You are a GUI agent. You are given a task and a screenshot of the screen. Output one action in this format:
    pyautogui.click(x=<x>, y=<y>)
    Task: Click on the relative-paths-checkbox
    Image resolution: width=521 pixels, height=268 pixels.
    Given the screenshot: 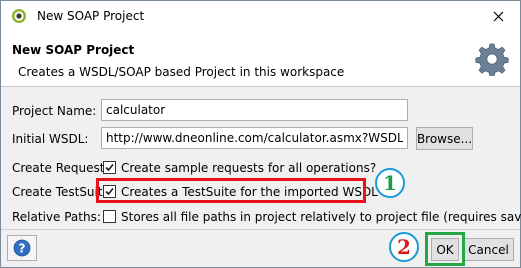 What is the action you would take?
    pyautogui.click(x=109, y=216)
    